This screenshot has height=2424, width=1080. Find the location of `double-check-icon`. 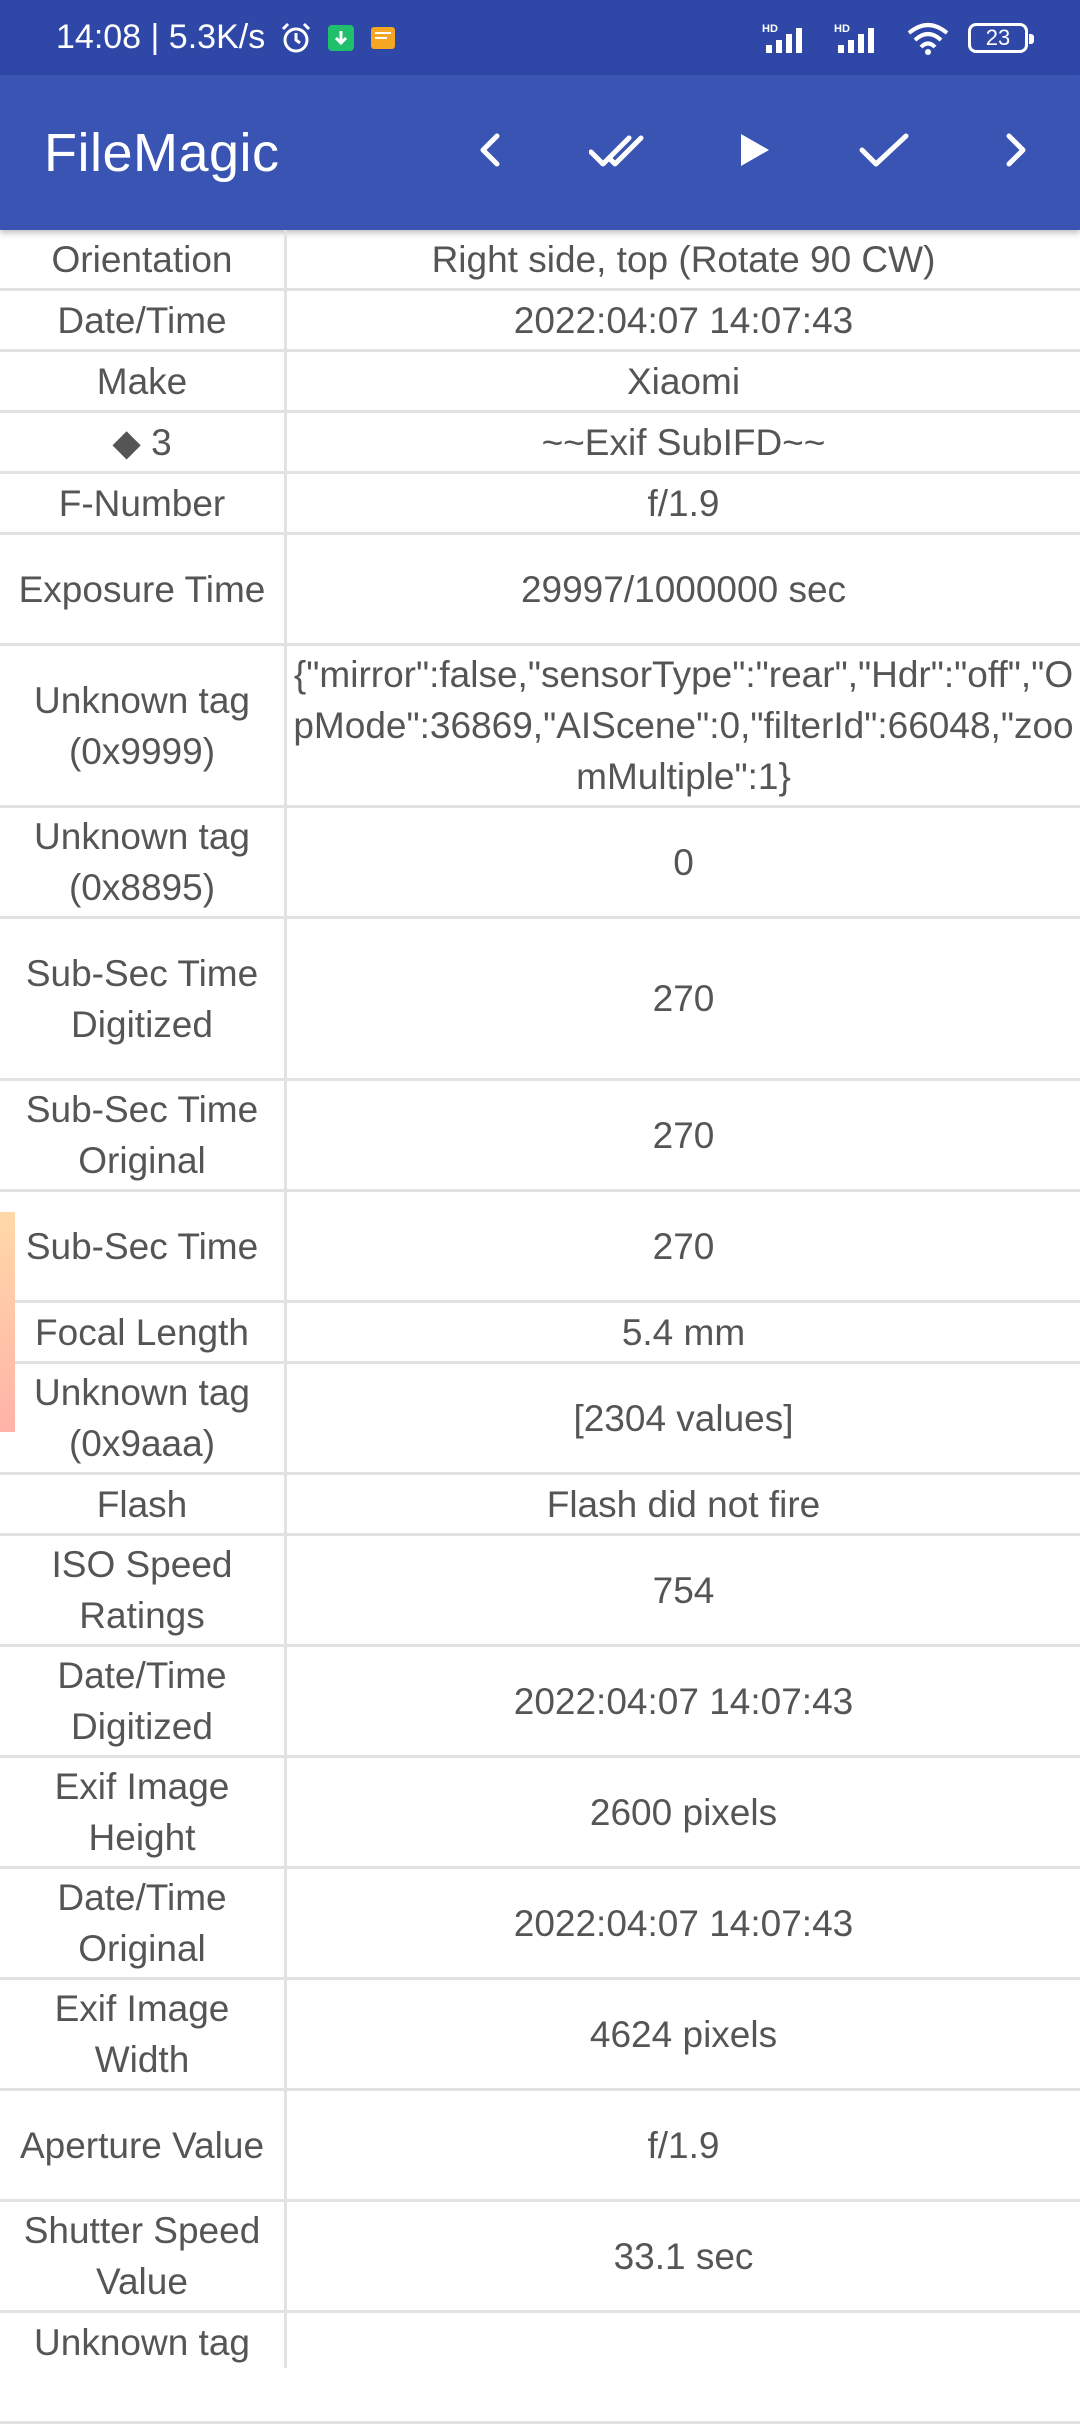

double-check-icon is located at coordinates (621, 152).